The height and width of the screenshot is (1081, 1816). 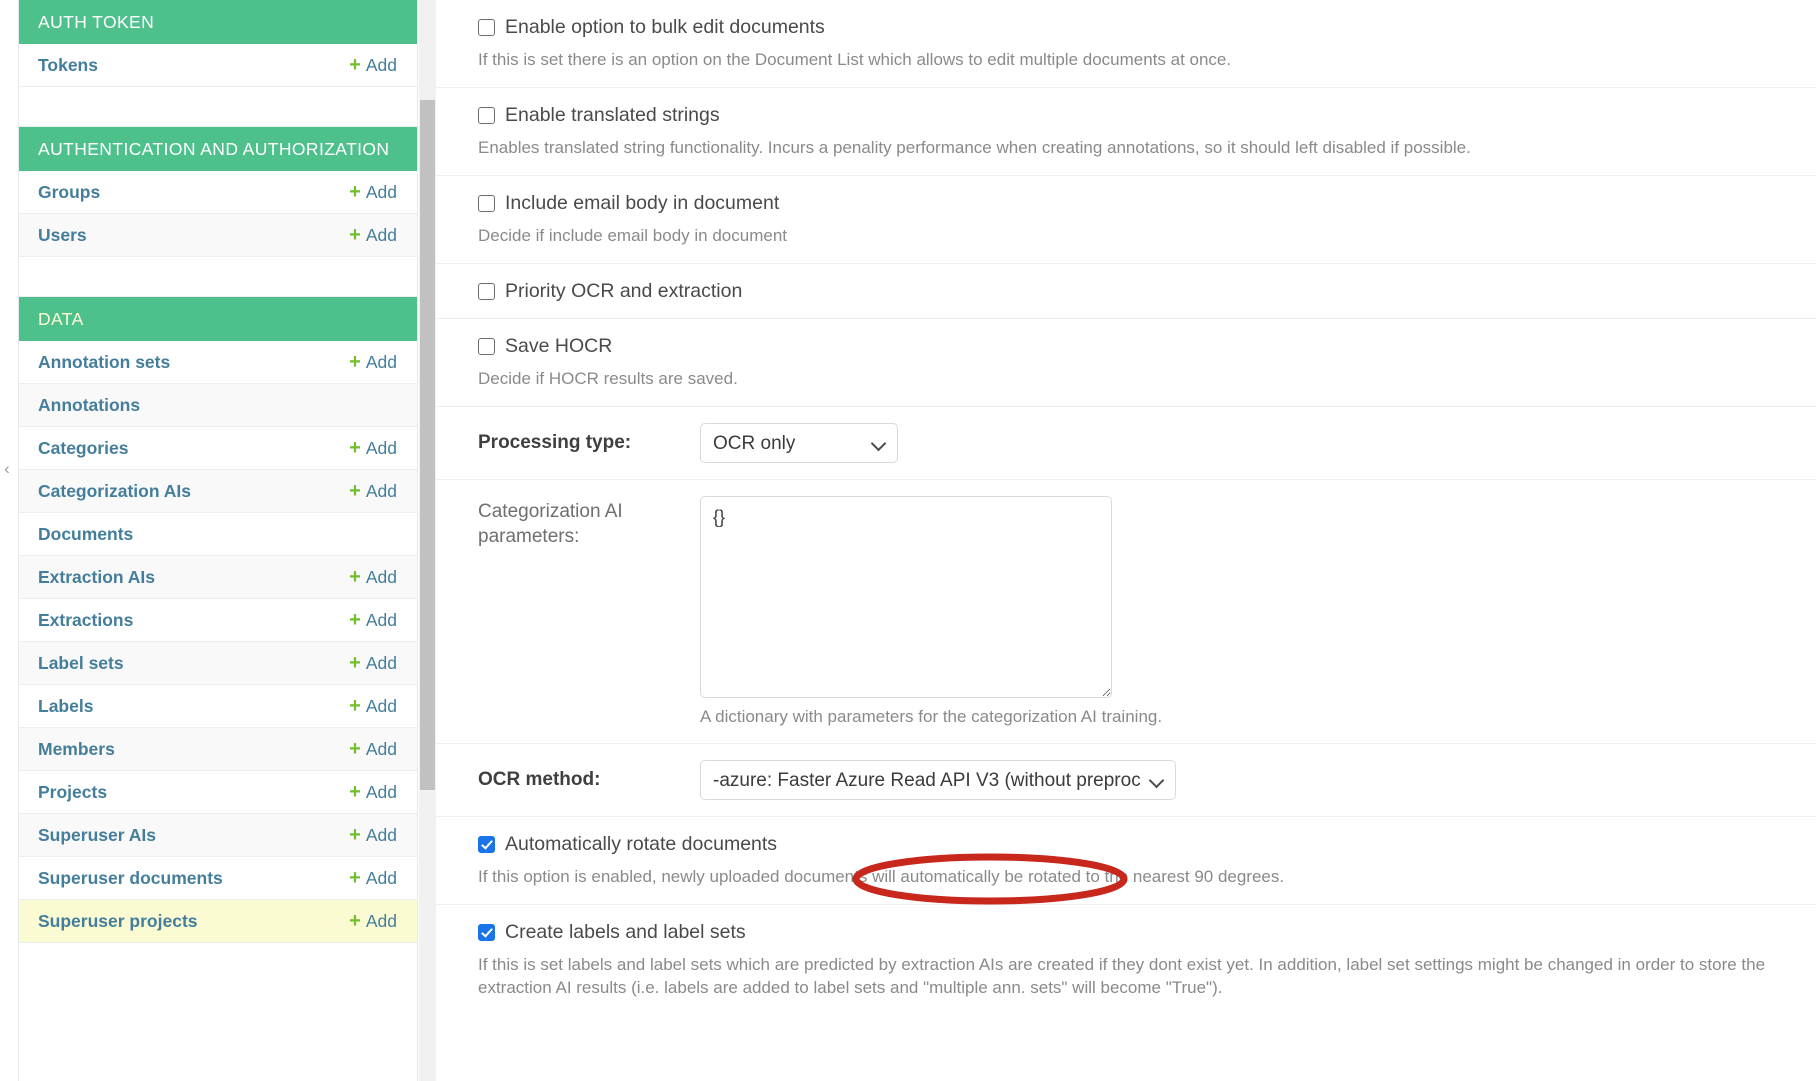 I want to click on sidebar-item-documents: Documents, so click(x=218, y=534).